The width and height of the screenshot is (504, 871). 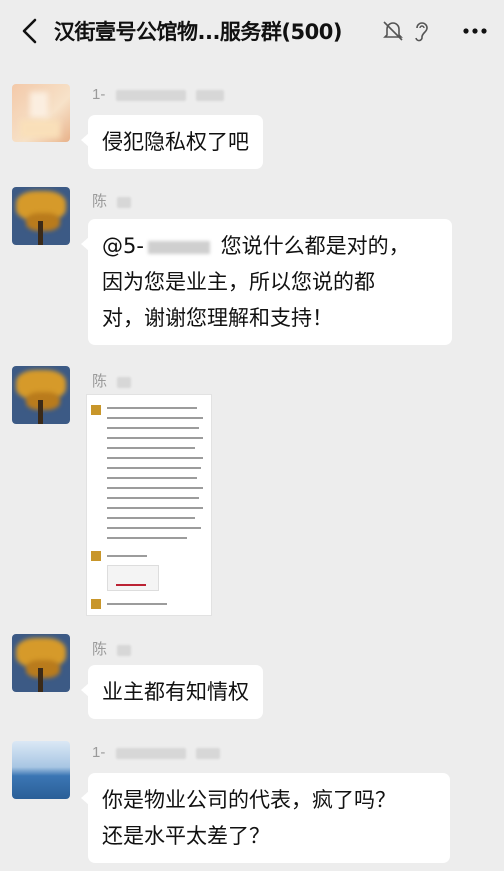 What do you see at coordinates (149, 505) in the screenshot?
I see `image-message` at bounding box center [149, 505].